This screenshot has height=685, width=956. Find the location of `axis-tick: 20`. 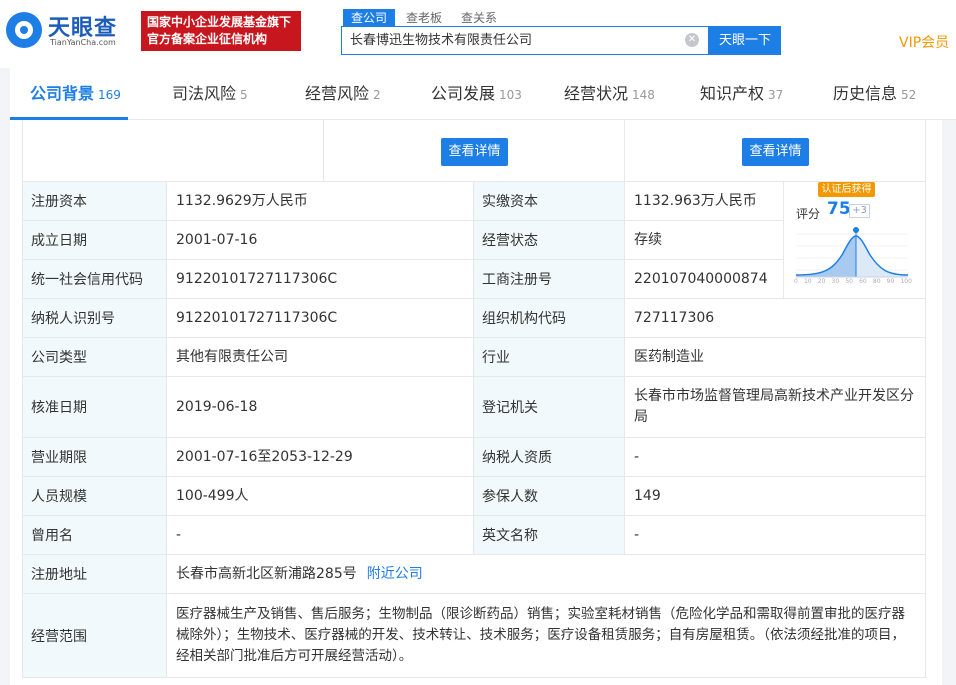

axis-tick: 20 is located at coordinates (821, 281).